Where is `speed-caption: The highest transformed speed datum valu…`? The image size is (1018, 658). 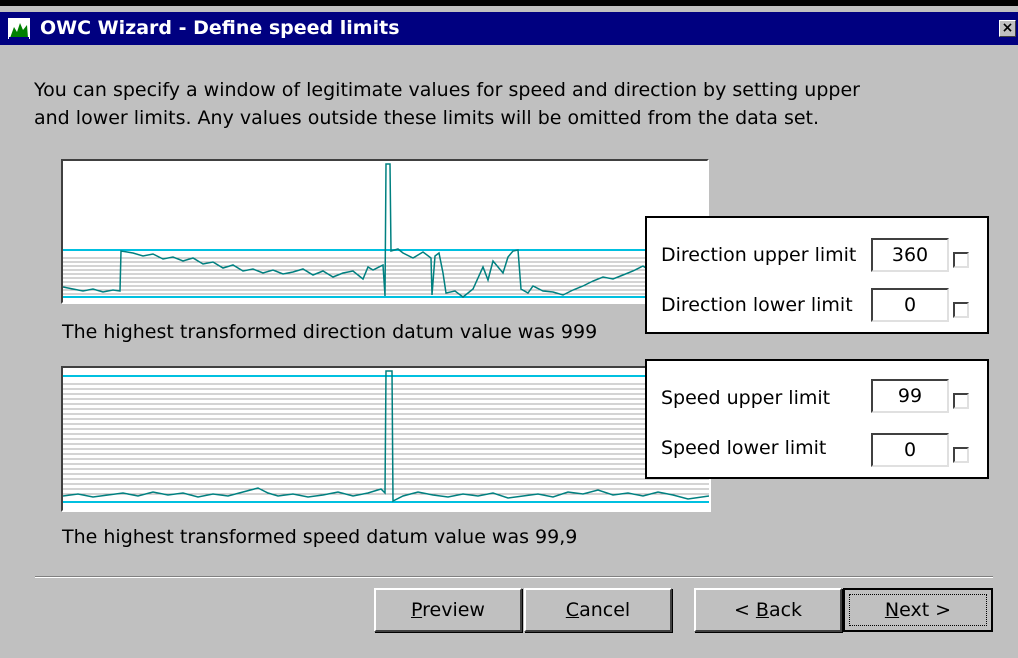
speed-caption: The highest transformed speed datum valu… is located at coordinates (320, 537).